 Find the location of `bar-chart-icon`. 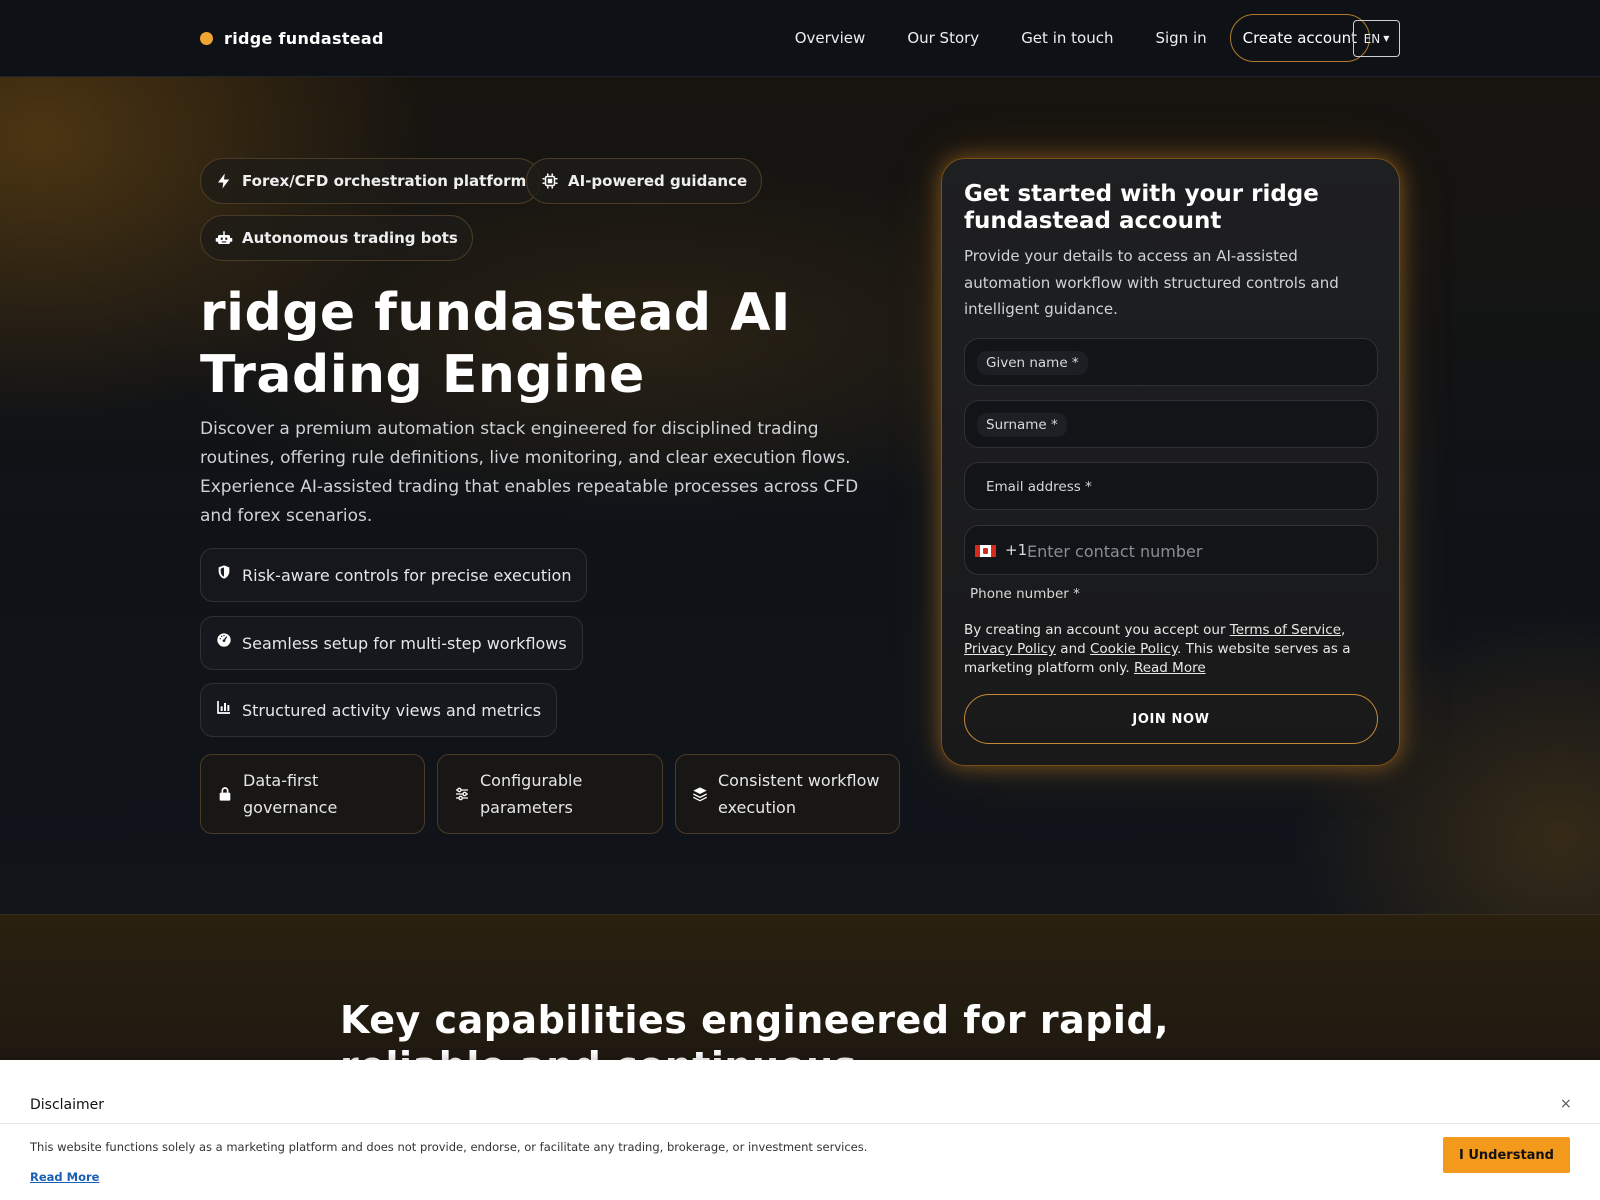

bar-chart-icon is located at coordinates (223, 707).